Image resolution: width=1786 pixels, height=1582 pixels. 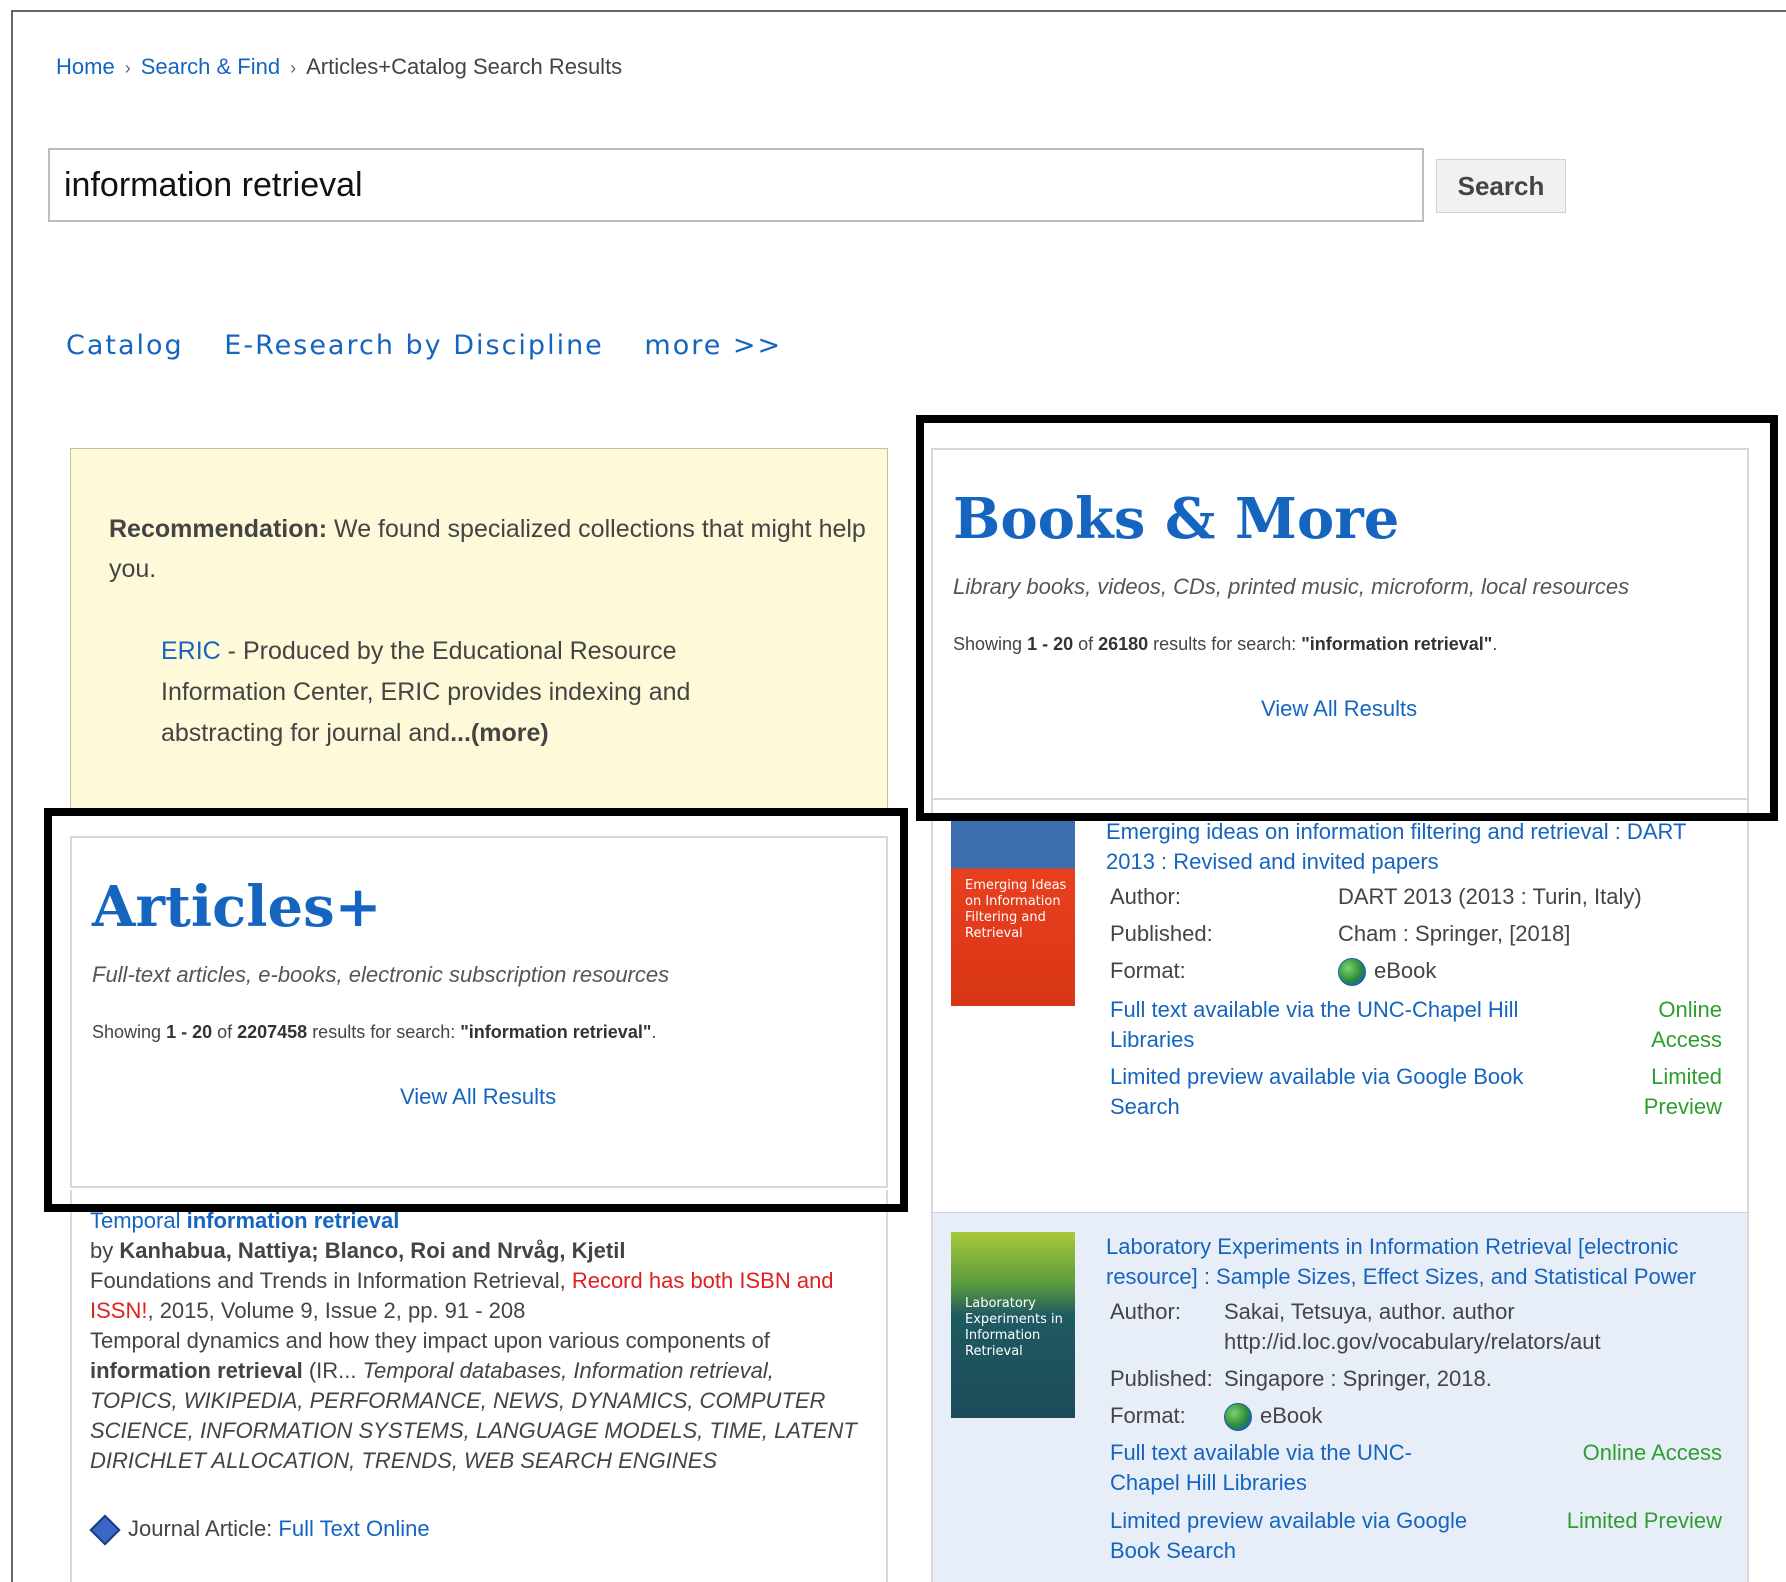 I want to click on search-input, so click(x=736, y=185).